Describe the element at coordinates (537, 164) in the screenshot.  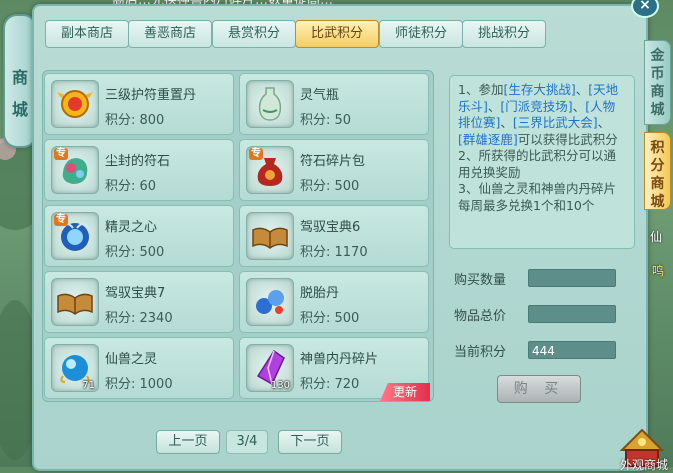
I see `rules-text: 2、所获得的比武积分可以通用兑换奖励` at that location.